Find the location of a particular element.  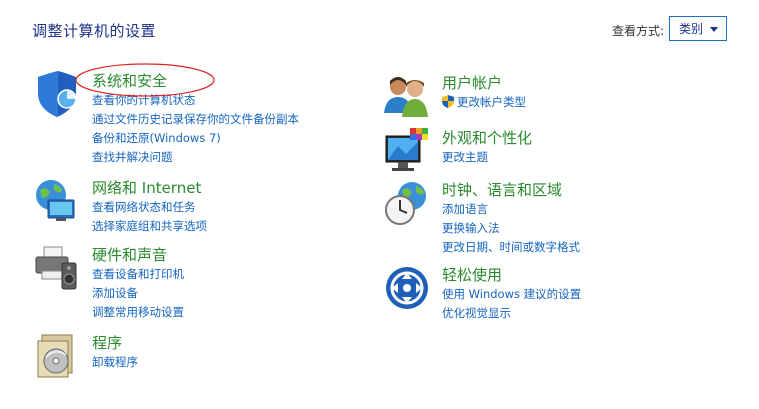

category-title-hardware-sound: 硬件和声音 is located at coordinates (222, 255).